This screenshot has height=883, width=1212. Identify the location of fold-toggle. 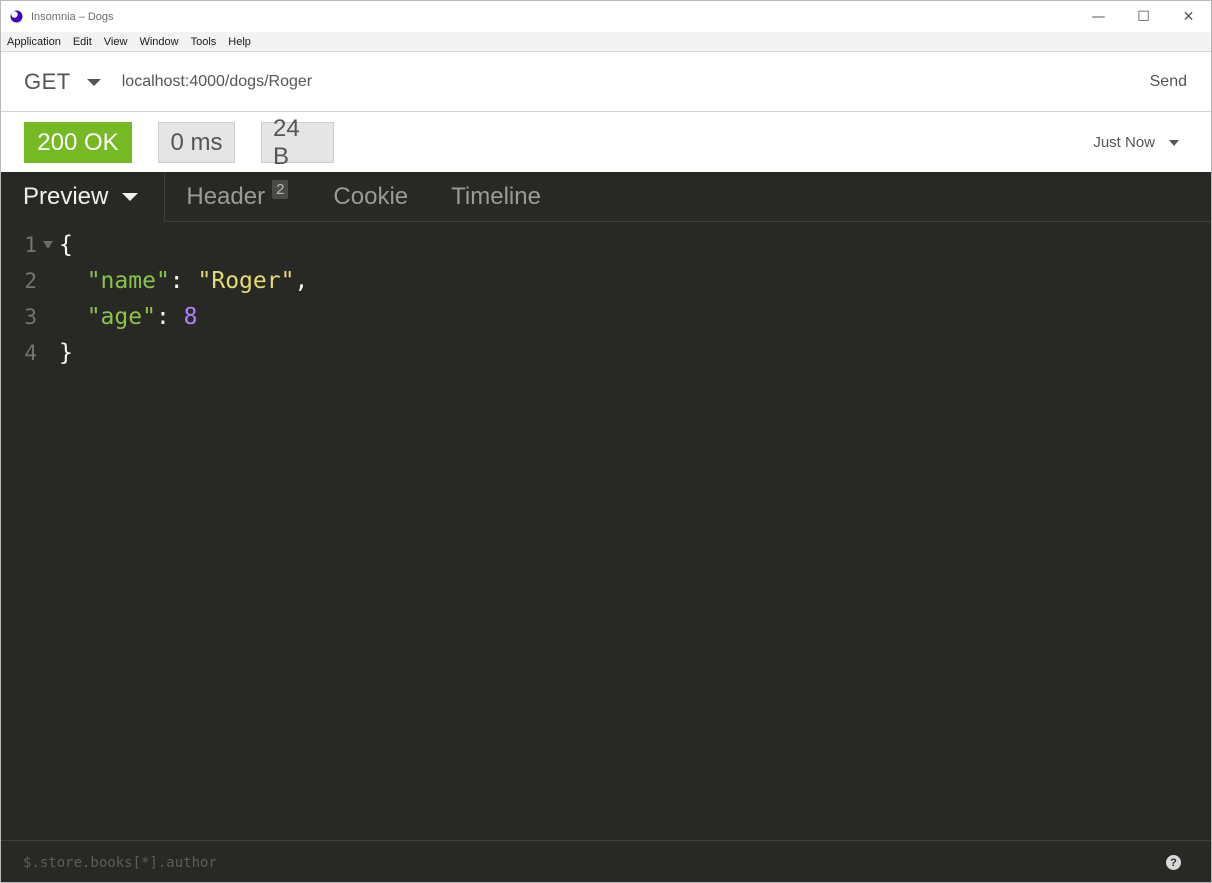
(48, 245).